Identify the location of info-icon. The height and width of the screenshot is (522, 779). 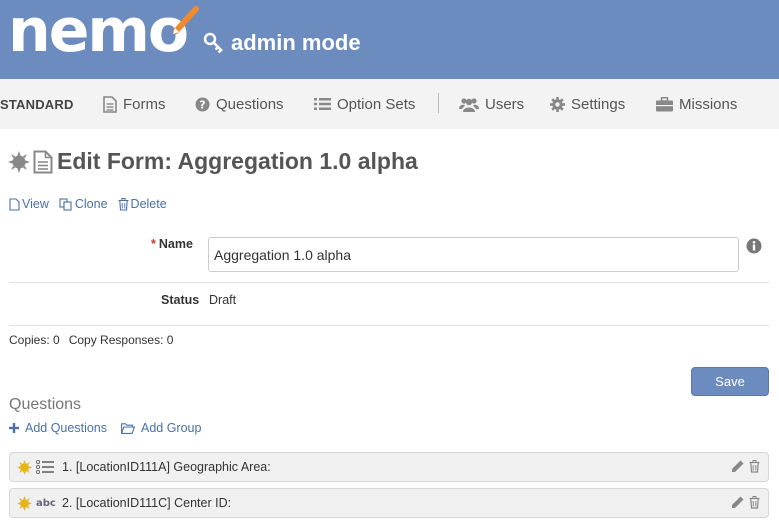
(754, 246).